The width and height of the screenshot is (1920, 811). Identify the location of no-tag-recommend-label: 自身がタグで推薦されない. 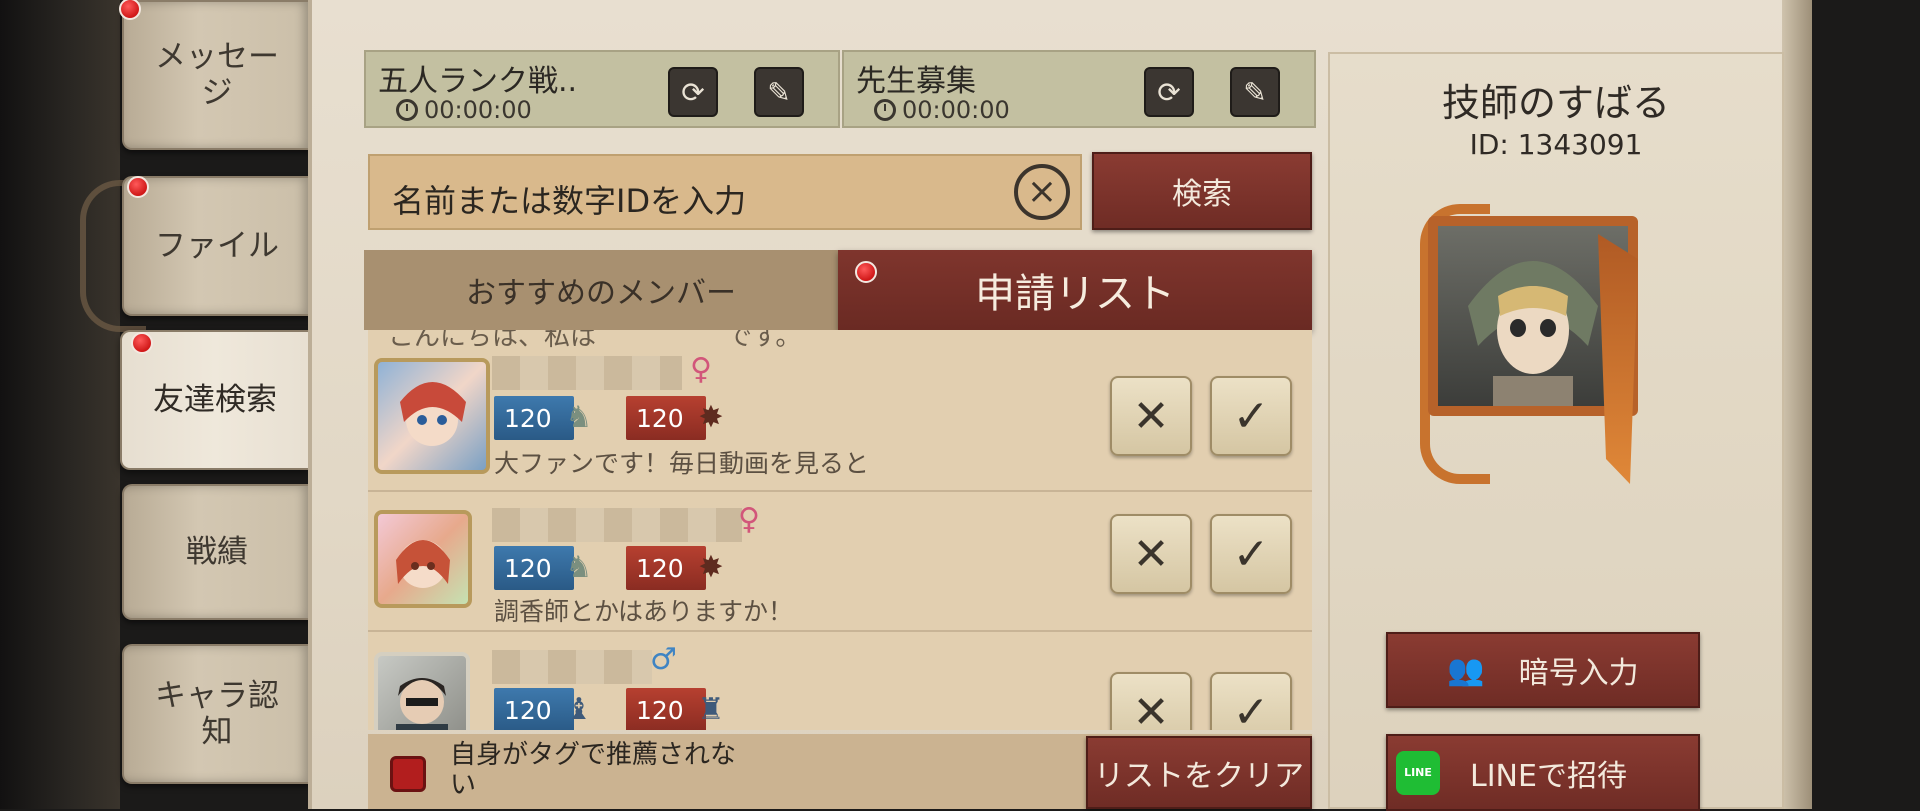
(593, 770).